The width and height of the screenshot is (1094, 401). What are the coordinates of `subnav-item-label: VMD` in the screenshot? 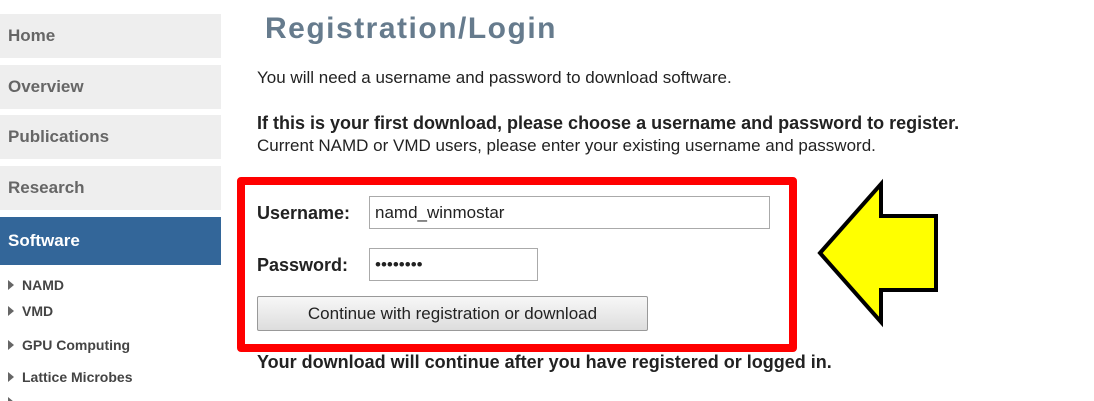 It's located at (38, 311).